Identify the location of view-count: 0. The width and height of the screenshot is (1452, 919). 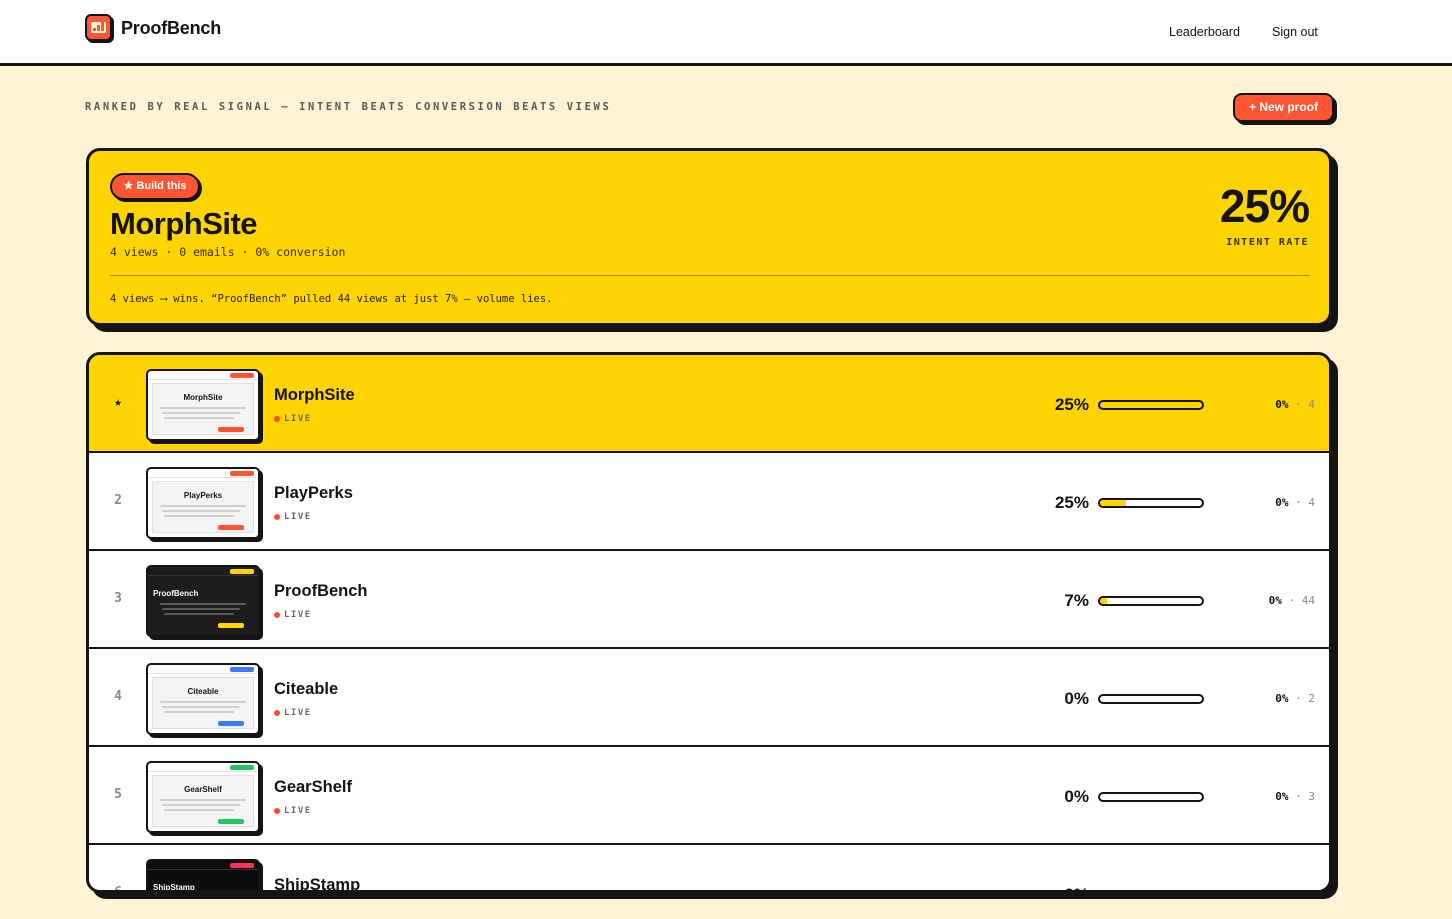
(1311, 889).